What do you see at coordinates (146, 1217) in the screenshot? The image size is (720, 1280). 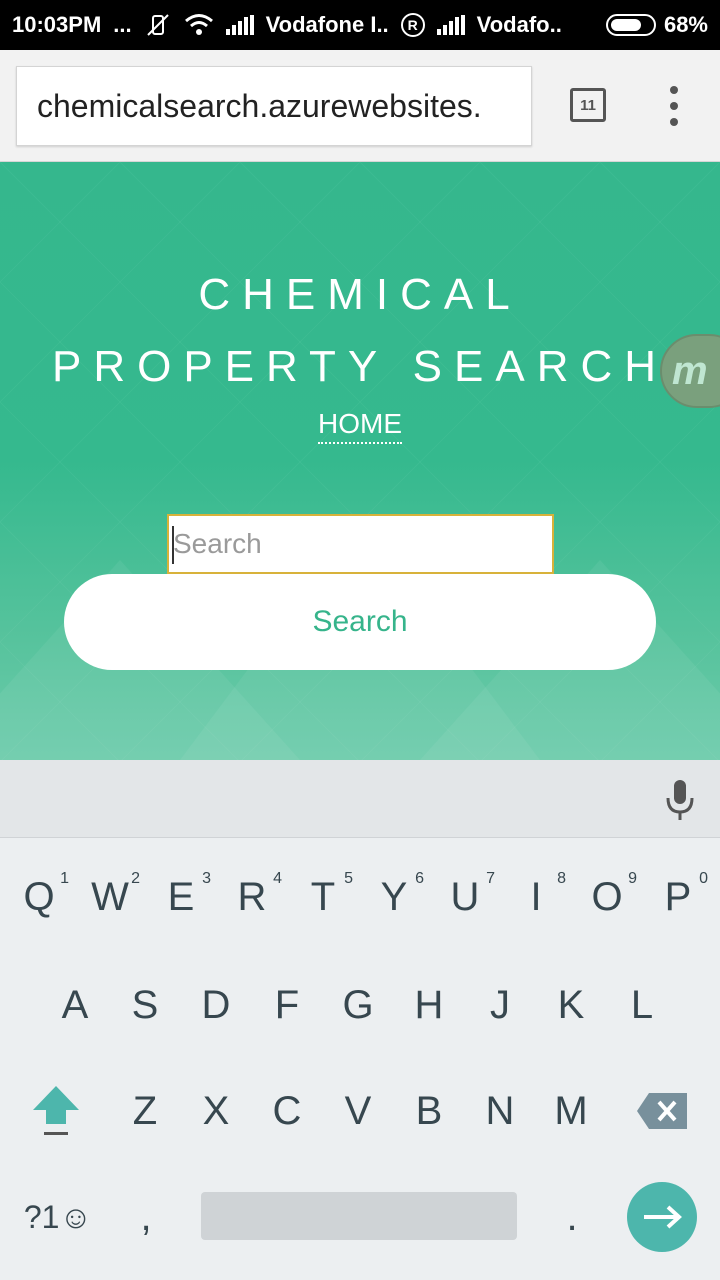 I see `comma-key: ,` at bounding box center [146, 1217].